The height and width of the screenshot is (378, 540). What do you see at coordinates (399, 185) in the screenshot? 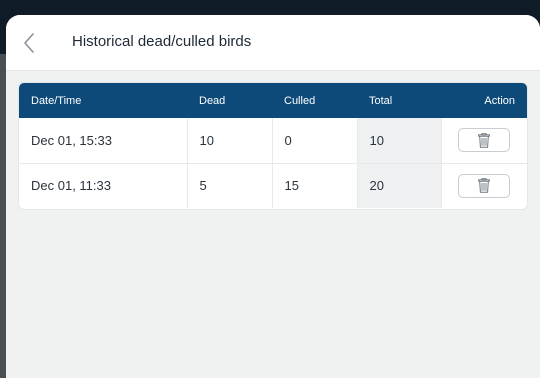
I see `cell-total: 20` at bounding box center [399, 185].